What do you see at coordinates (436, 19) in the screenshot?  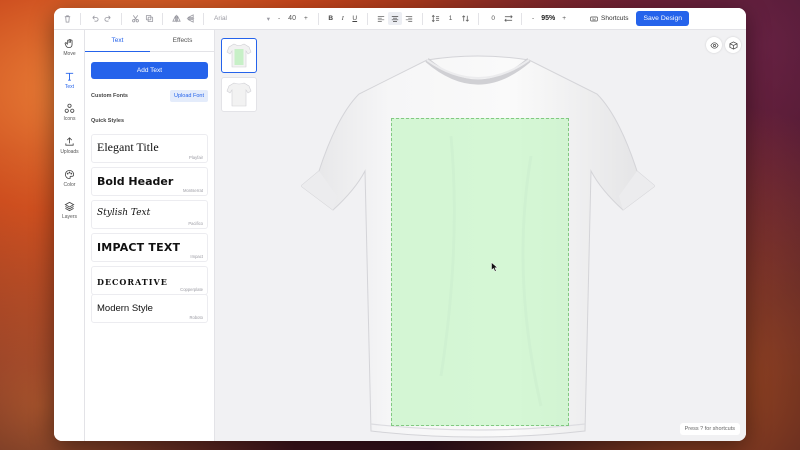 I see `line-height-icon` at bounding box center [436, 19].